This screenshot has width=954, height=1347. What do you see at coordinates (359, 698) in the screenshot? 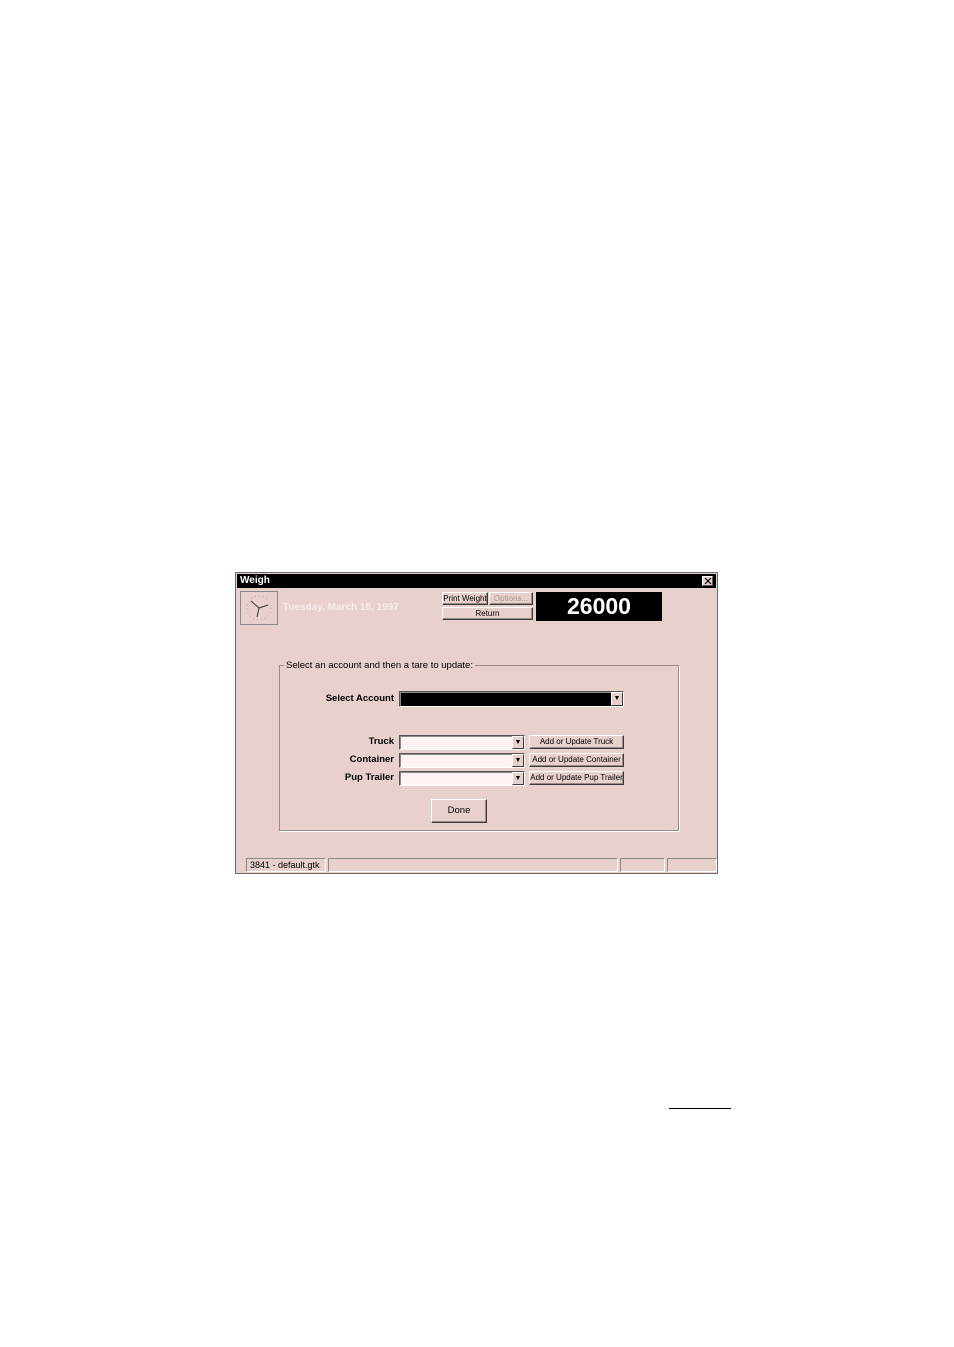
I see `select-account-label: Select Account` at bounding box center [359, 698].